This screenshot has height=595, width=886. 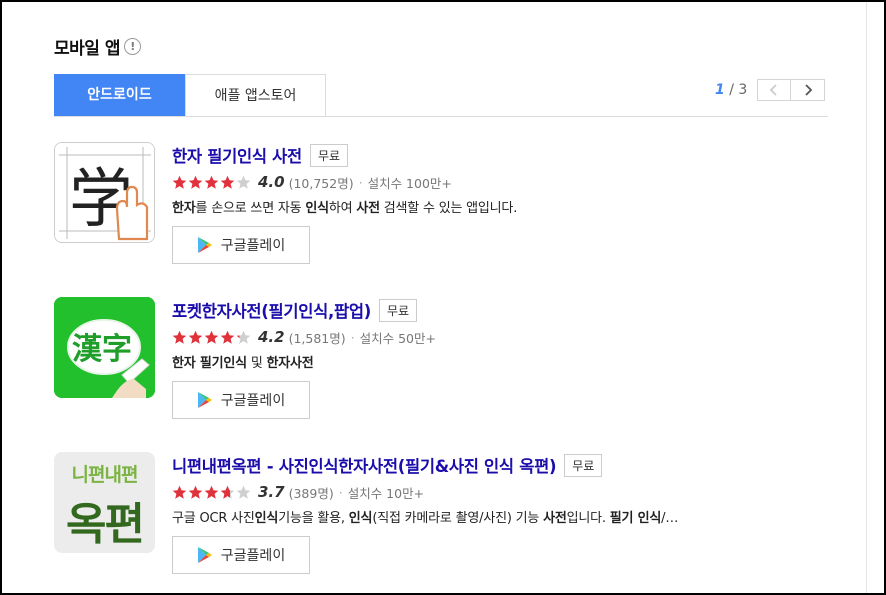 I want to click on svg-text: 漢字, so click(x=102, y=349).